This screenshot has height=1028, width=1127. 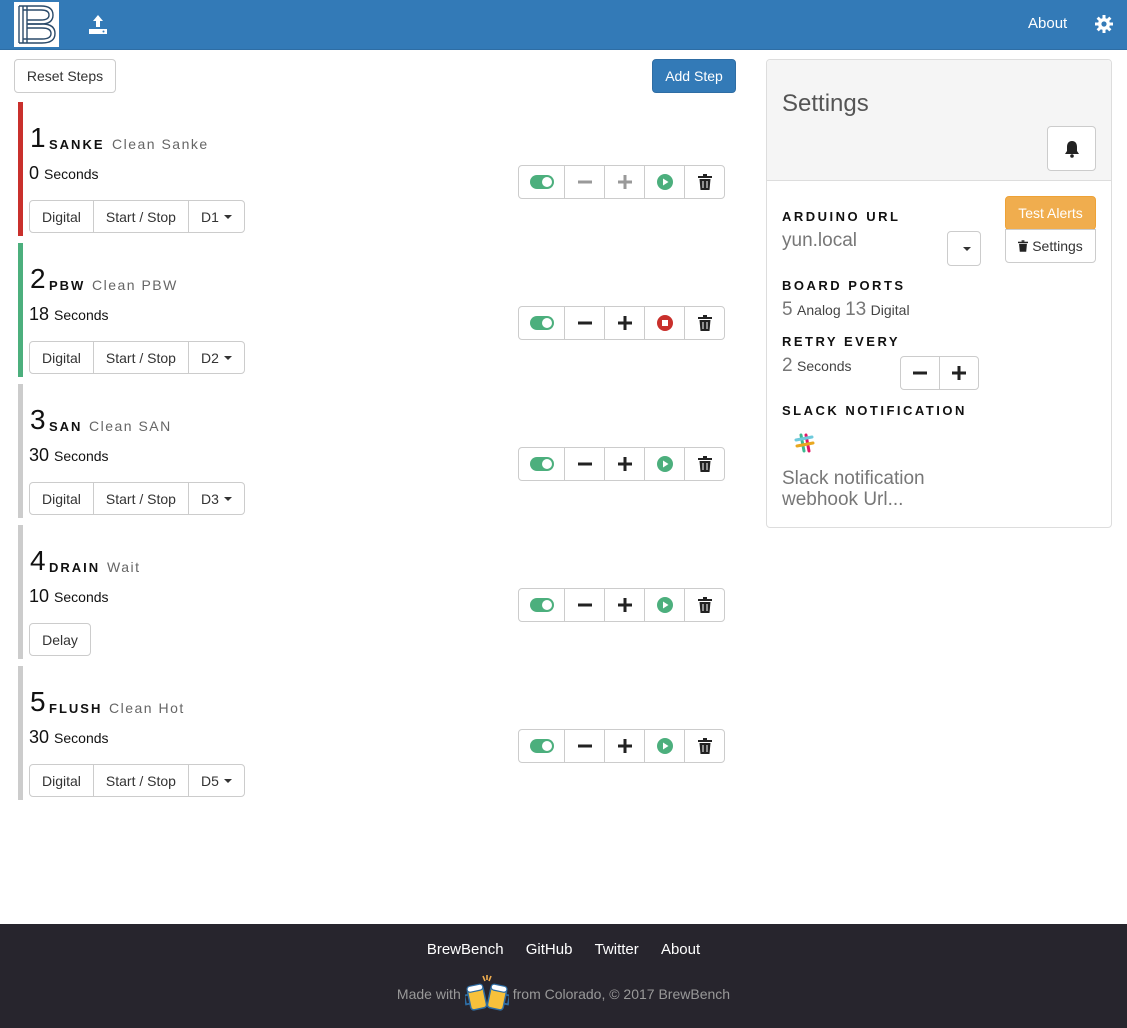 What do you see at coordinates (216, 498) in the screenshot?
I see `step-pin-dropdown: D3` at bounding box center [216, 498].